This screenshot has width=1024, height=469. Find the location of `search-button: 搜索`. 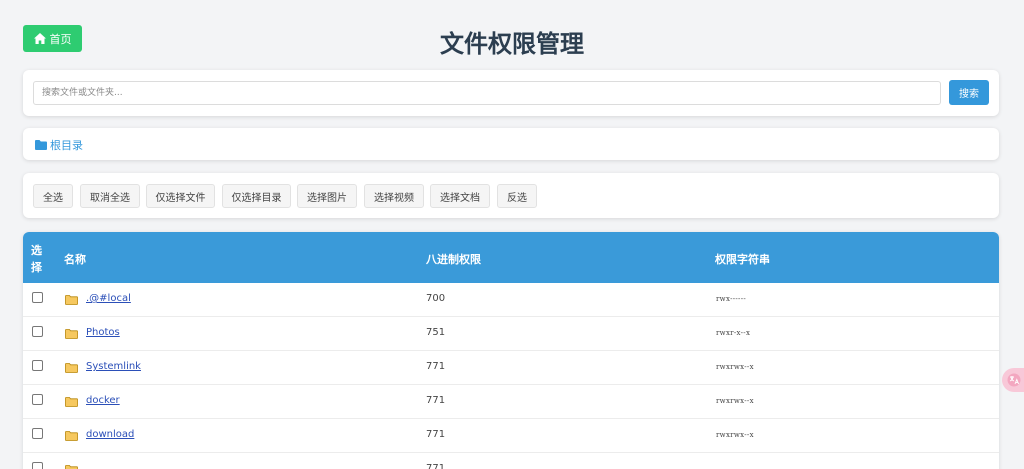

search-button: 搜索 is located at coordinates (969, 92).